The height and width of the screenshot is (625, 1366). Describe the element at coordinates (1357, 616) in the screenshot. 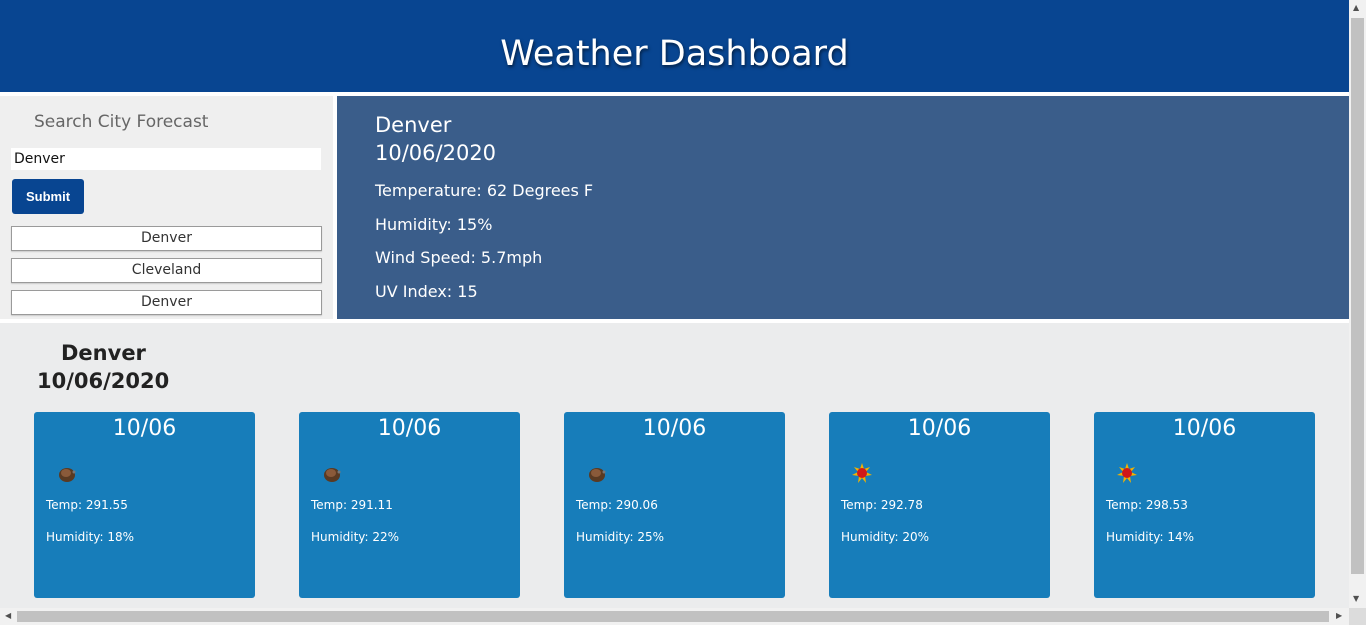

I see `scrollbar-corner` at that location.